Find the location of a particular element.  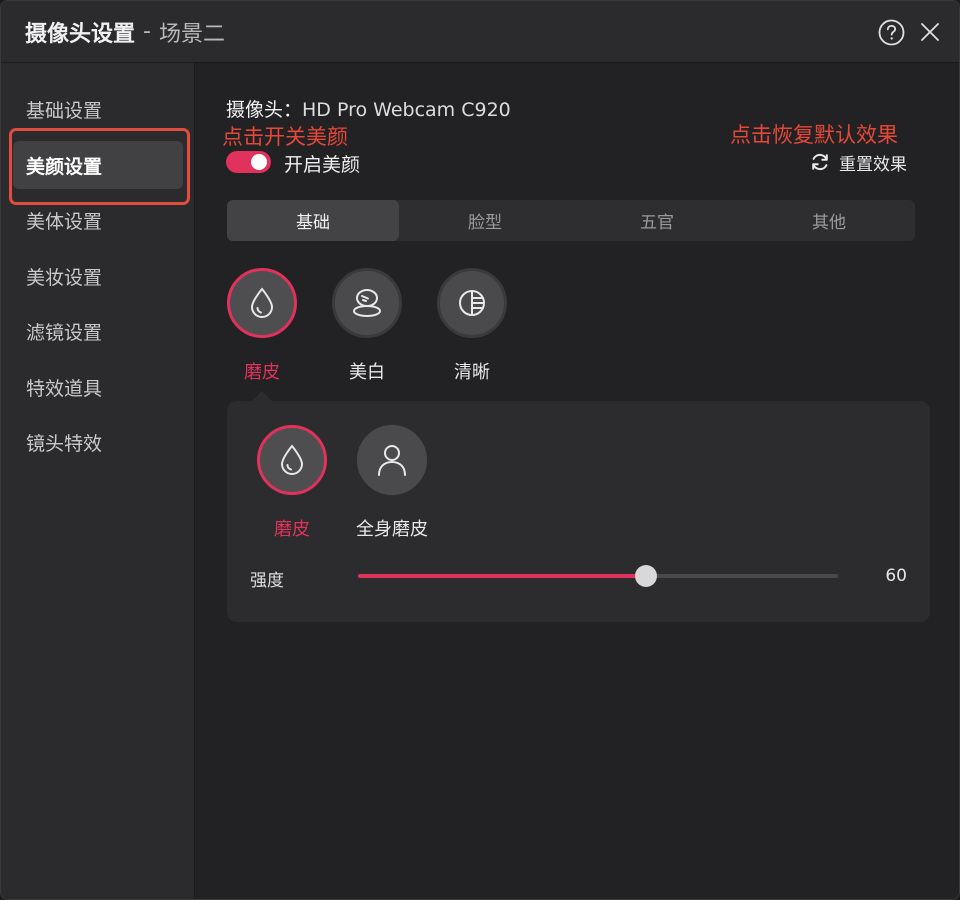

clarity-icon is located at coordinates (472, 303).